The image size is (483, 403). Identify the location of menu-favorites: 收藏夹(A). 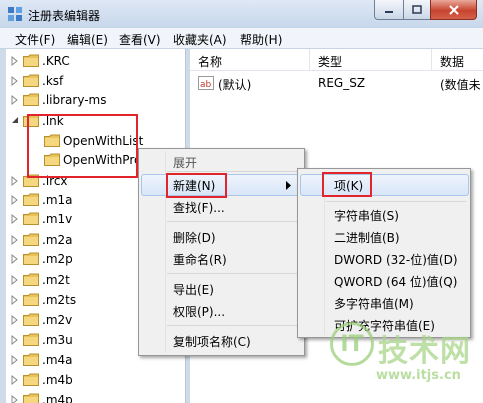
(200, 39).